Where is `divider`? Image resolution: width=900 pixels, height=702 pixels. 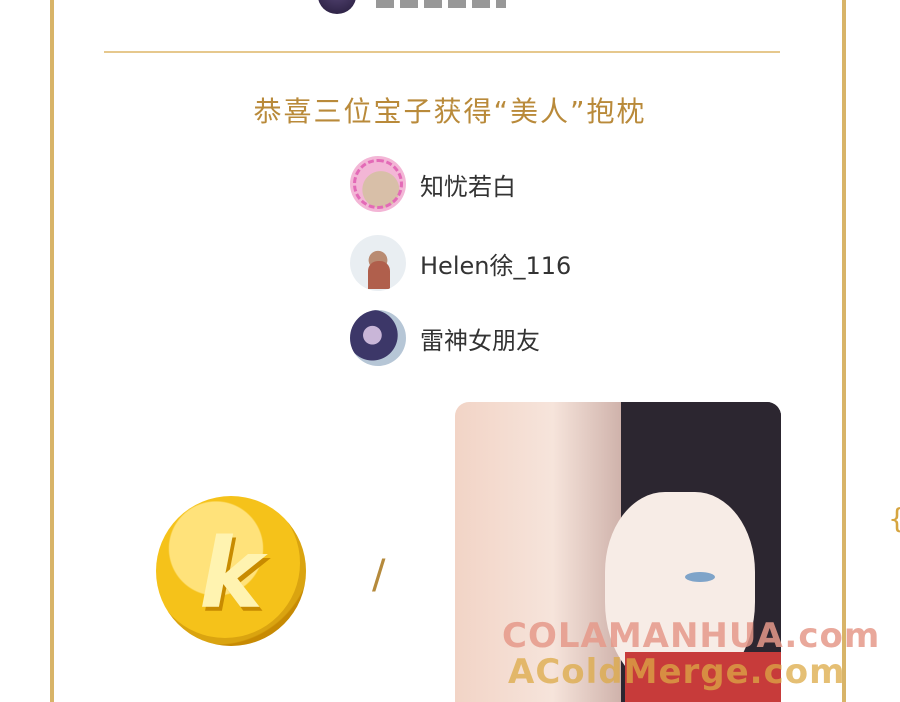 divider is located at coordinates (442, 52).